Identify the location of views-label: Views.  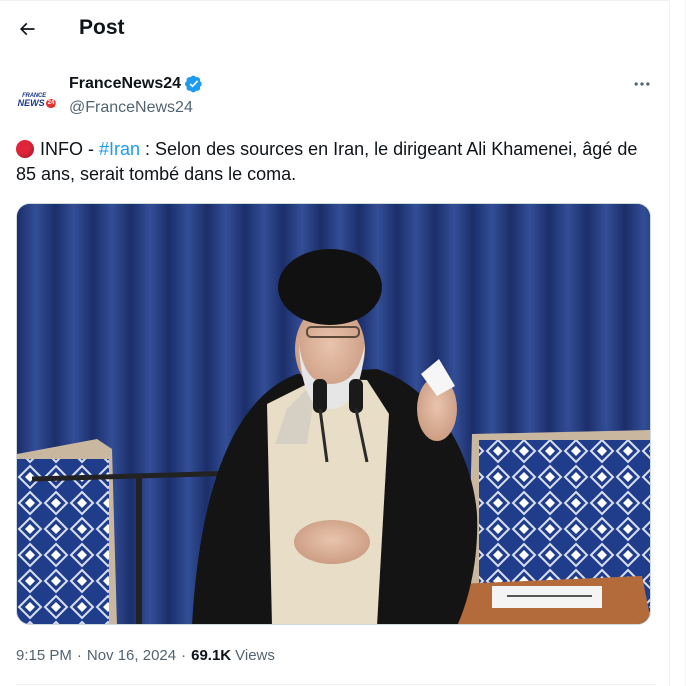
(255, 655).